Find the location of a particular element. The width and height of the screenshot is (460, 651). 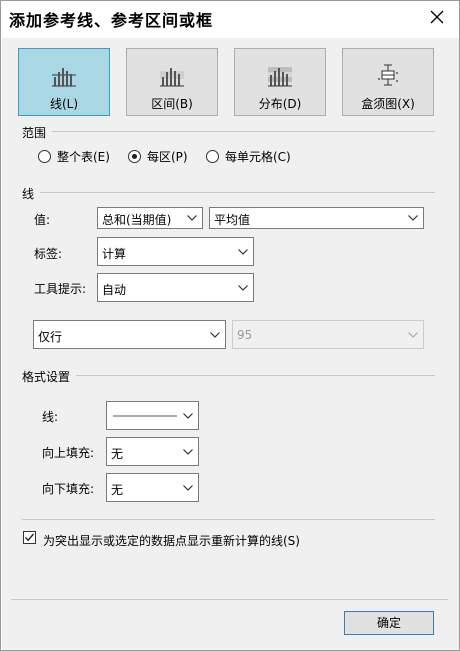

line-style-preview is located at coordinates (145, 416).